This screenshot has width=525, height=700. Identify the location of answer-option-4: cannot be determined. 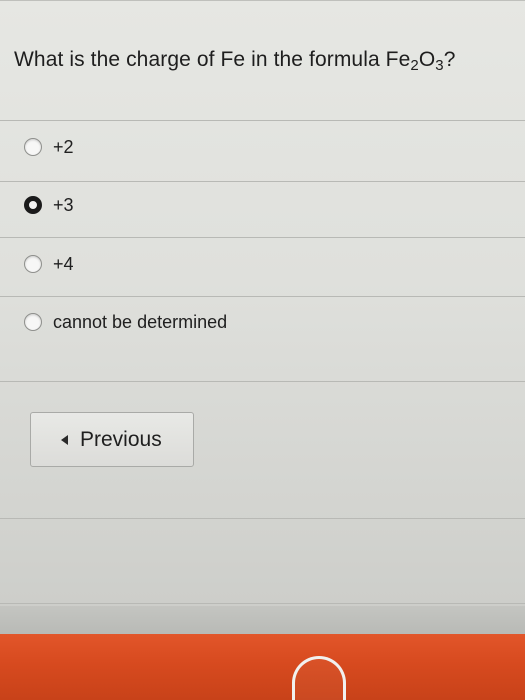
(125, 322).